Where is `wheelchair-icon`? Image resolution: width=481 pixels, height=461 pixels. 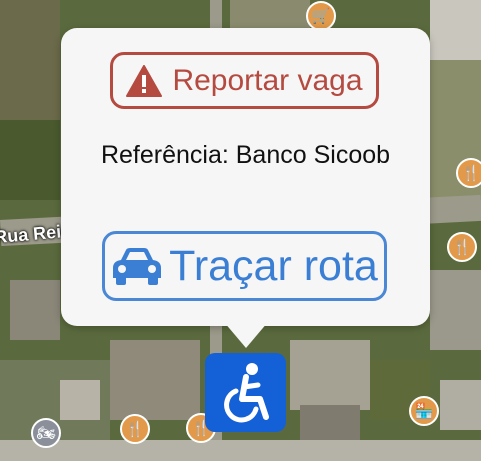
wheelchair-icon is located at coordinates (246, 392).